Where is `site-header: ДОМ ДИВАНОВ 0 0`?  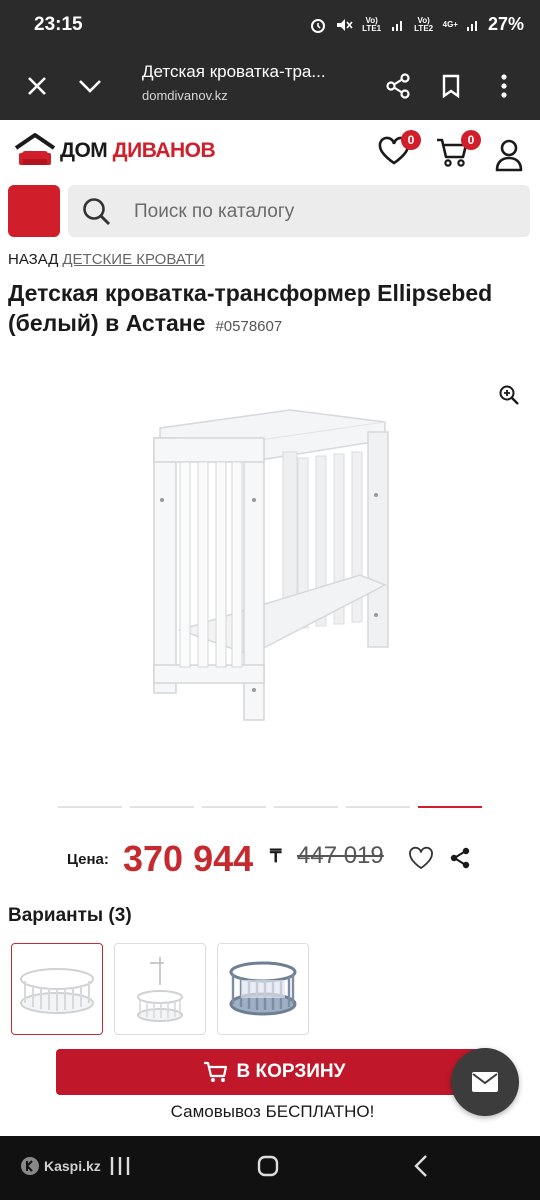 site-header: ДОМ ДИВАНОВ 0 0 is located at coordinates (270, 151).